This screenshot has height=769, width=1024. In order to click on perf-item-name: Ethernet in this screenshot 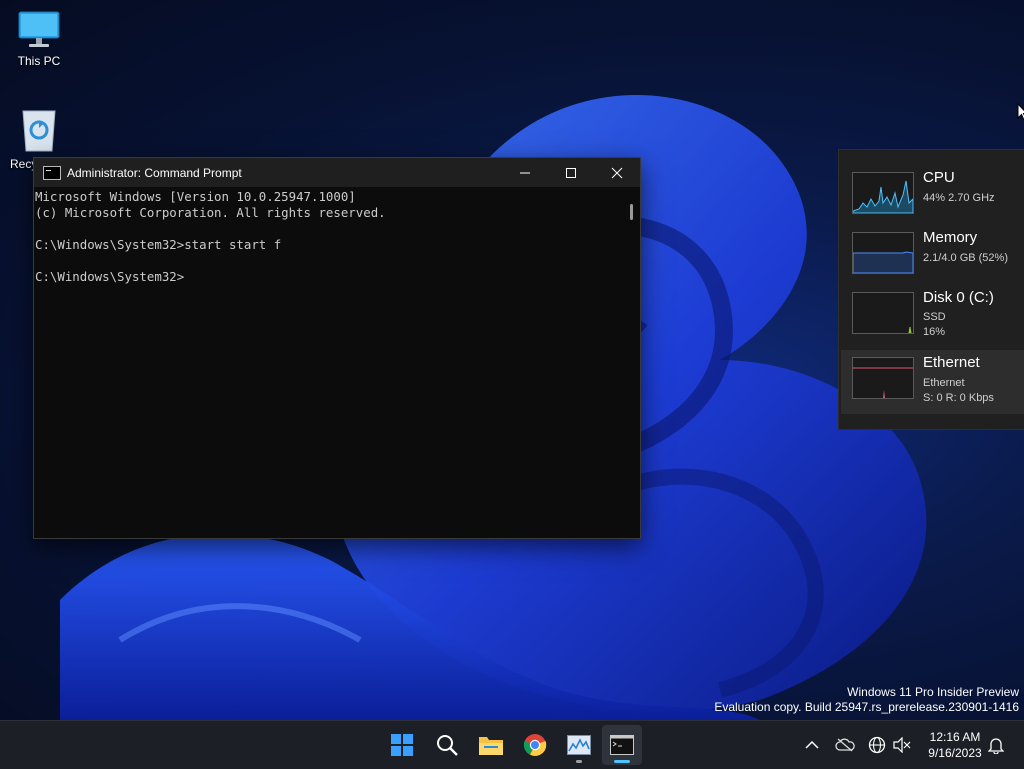, I will do `click(951, 362)`.